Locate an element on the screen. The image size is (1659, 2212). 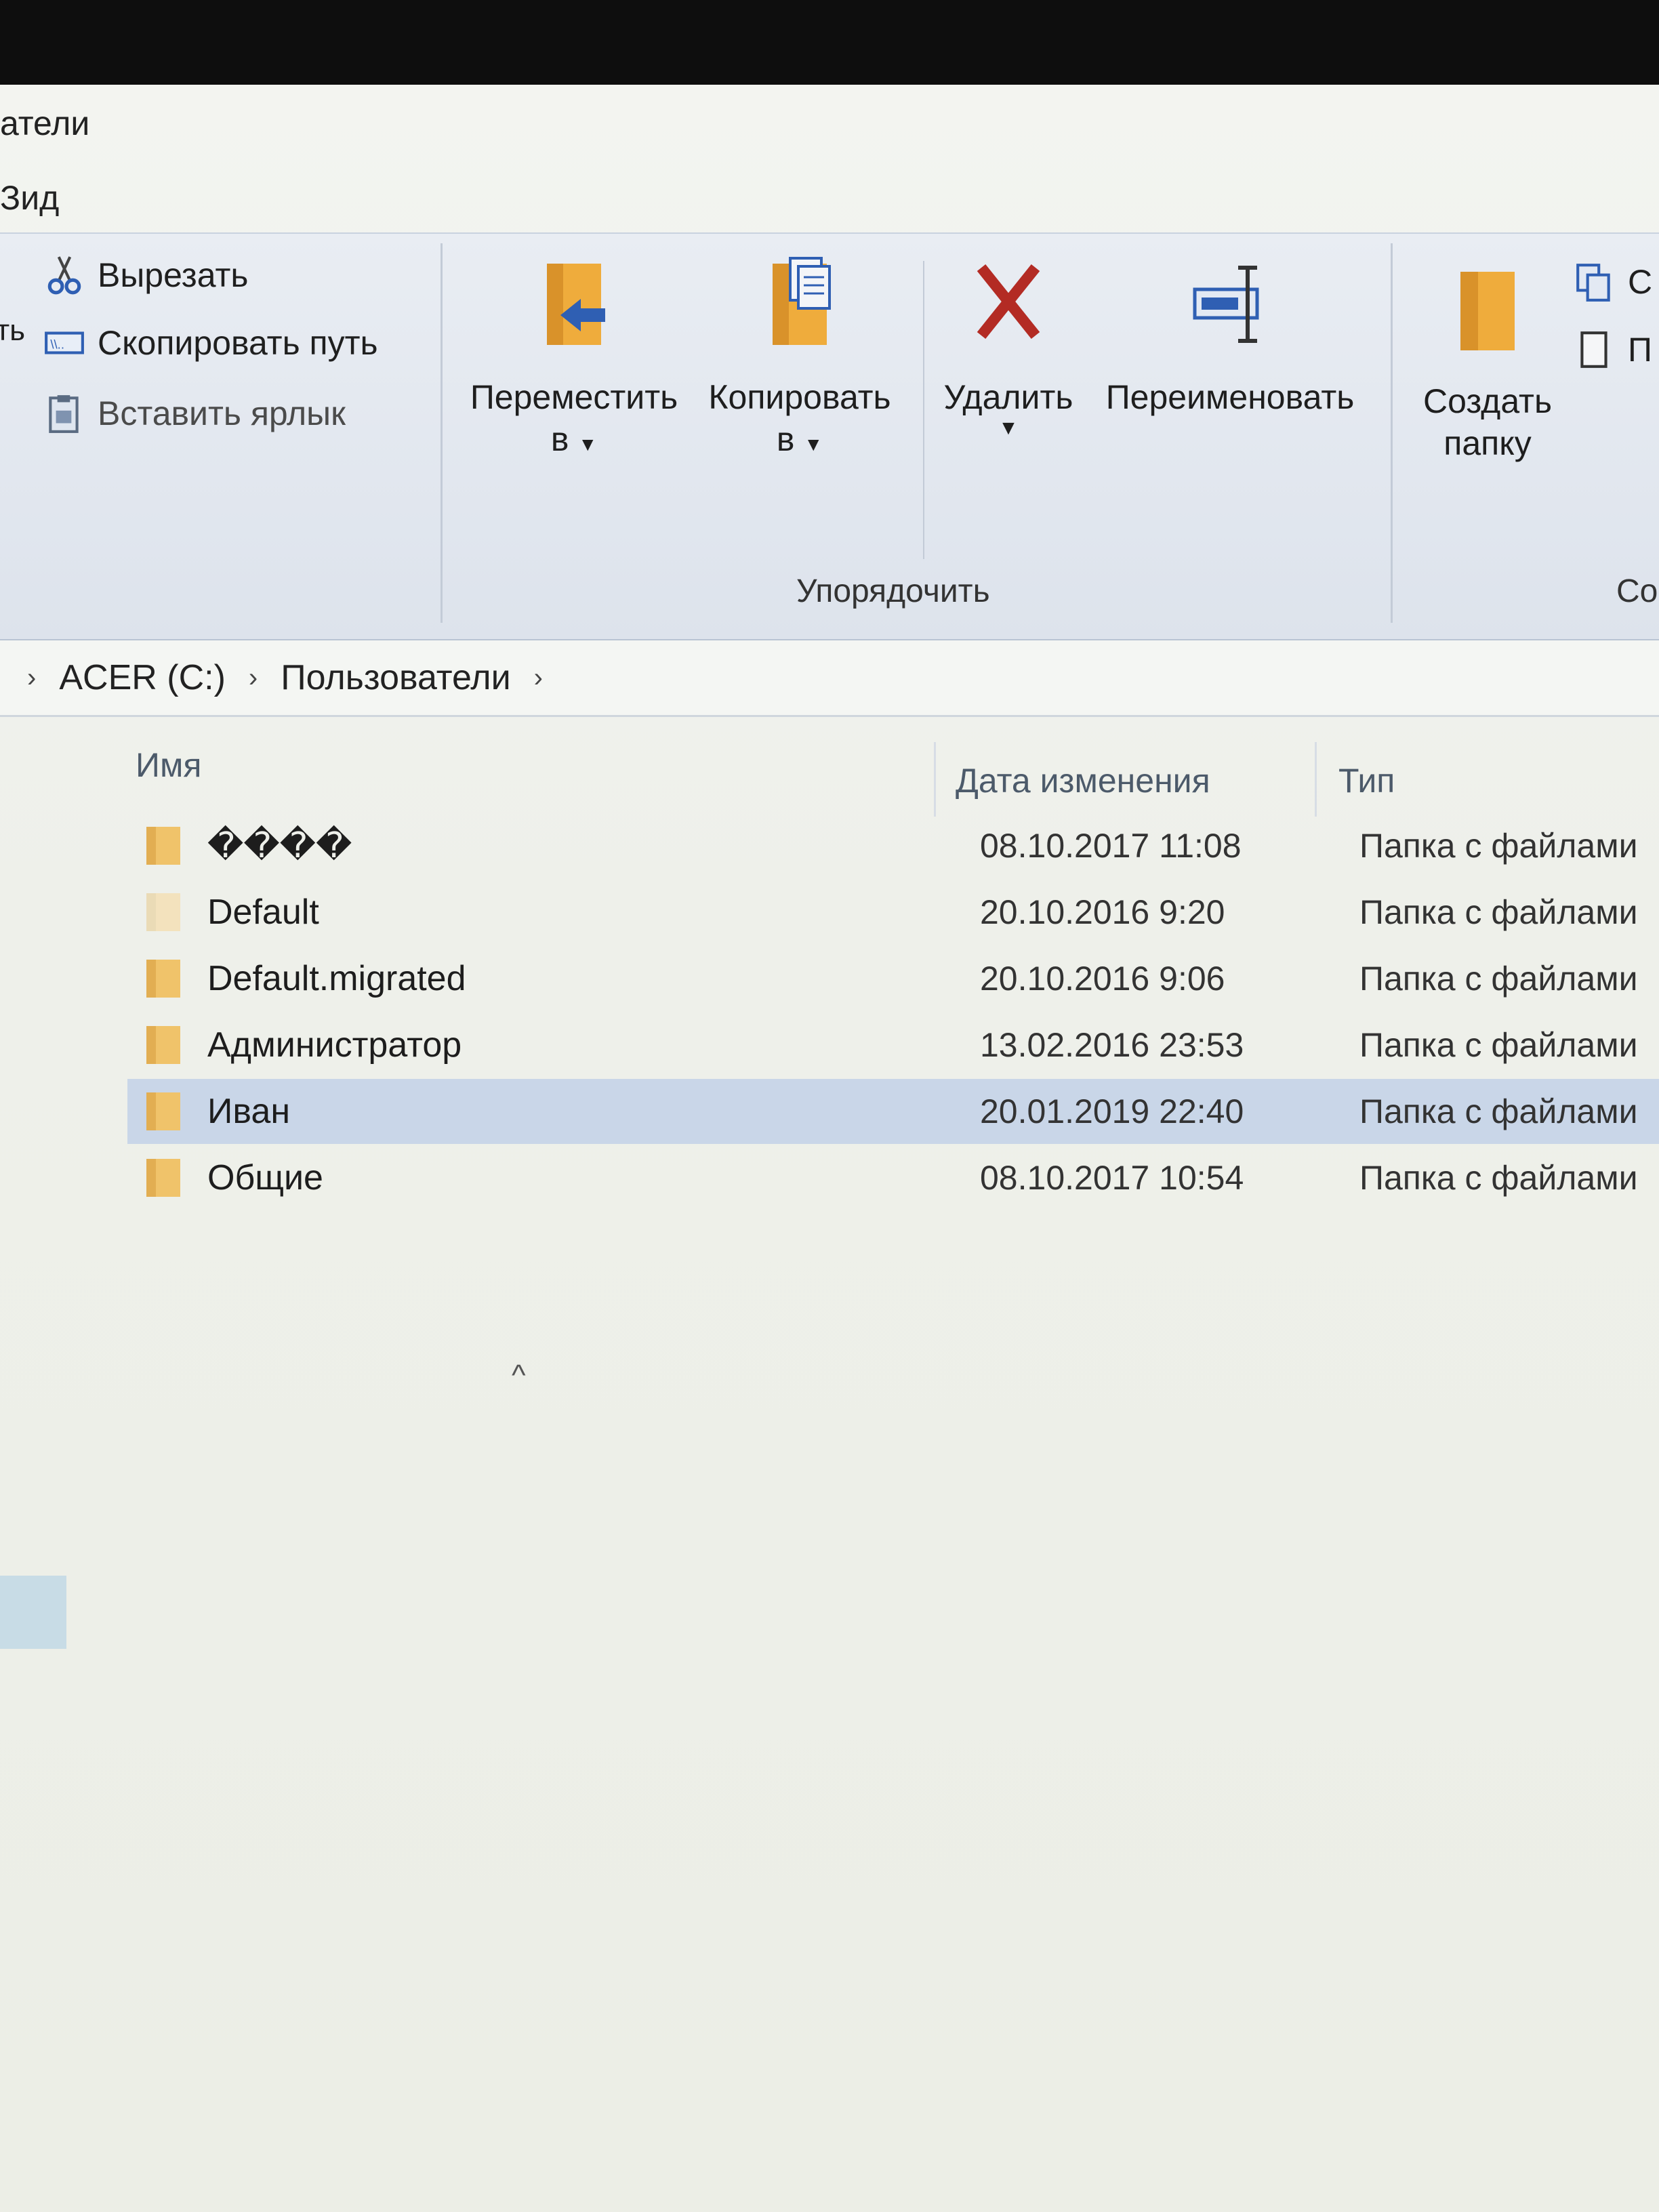
sort-ascending-icon: ^ is located at coordinates (519, 1375).